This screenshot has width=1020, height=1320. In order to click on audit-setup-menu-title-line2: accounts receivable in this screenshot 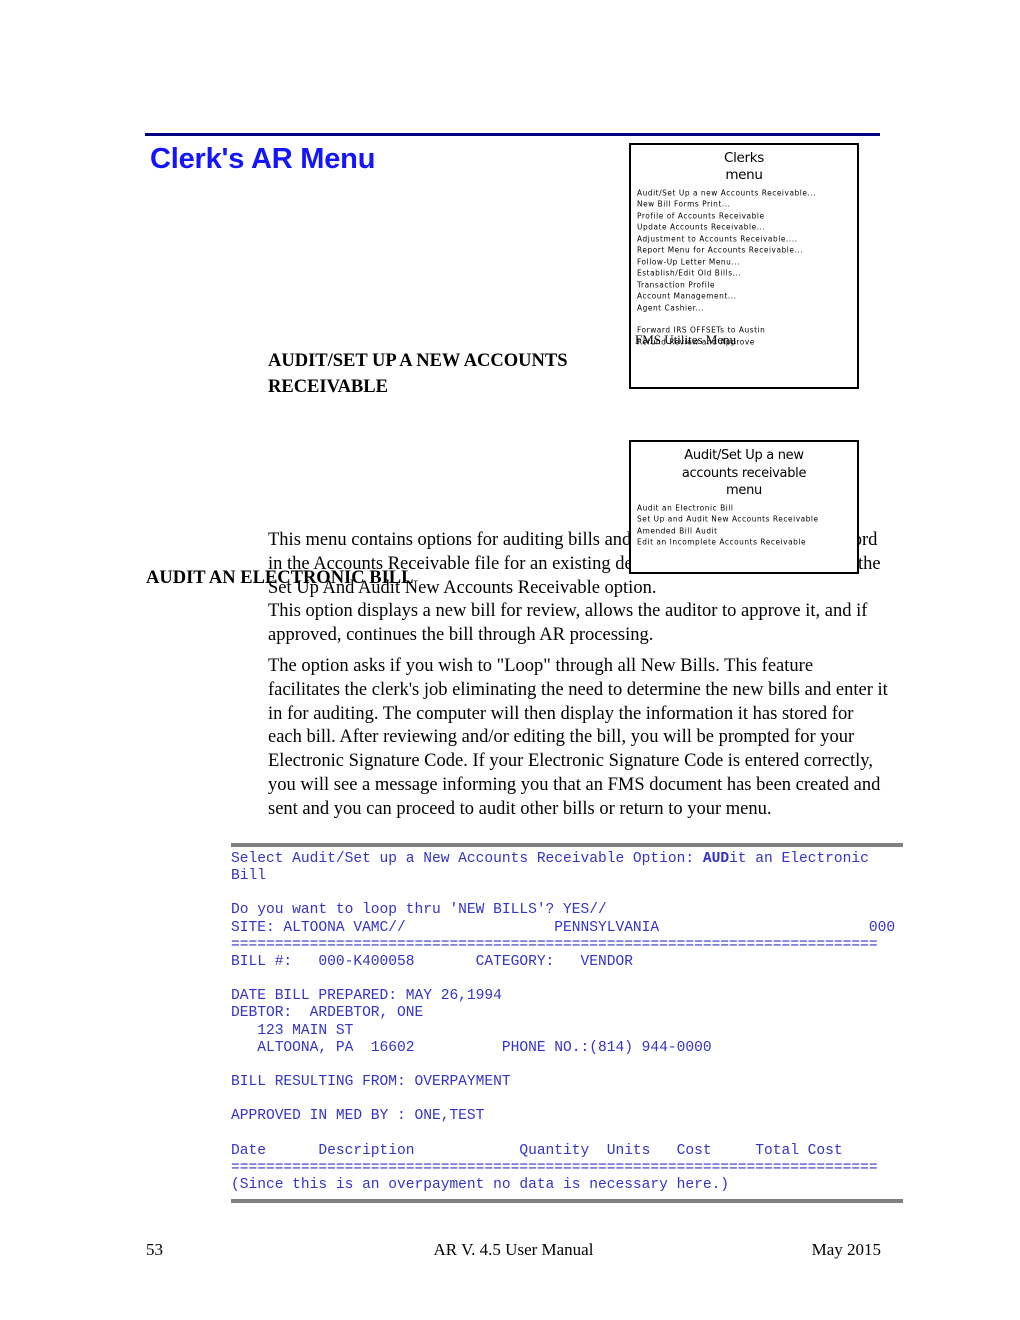, I will do `click(744, 473)`.